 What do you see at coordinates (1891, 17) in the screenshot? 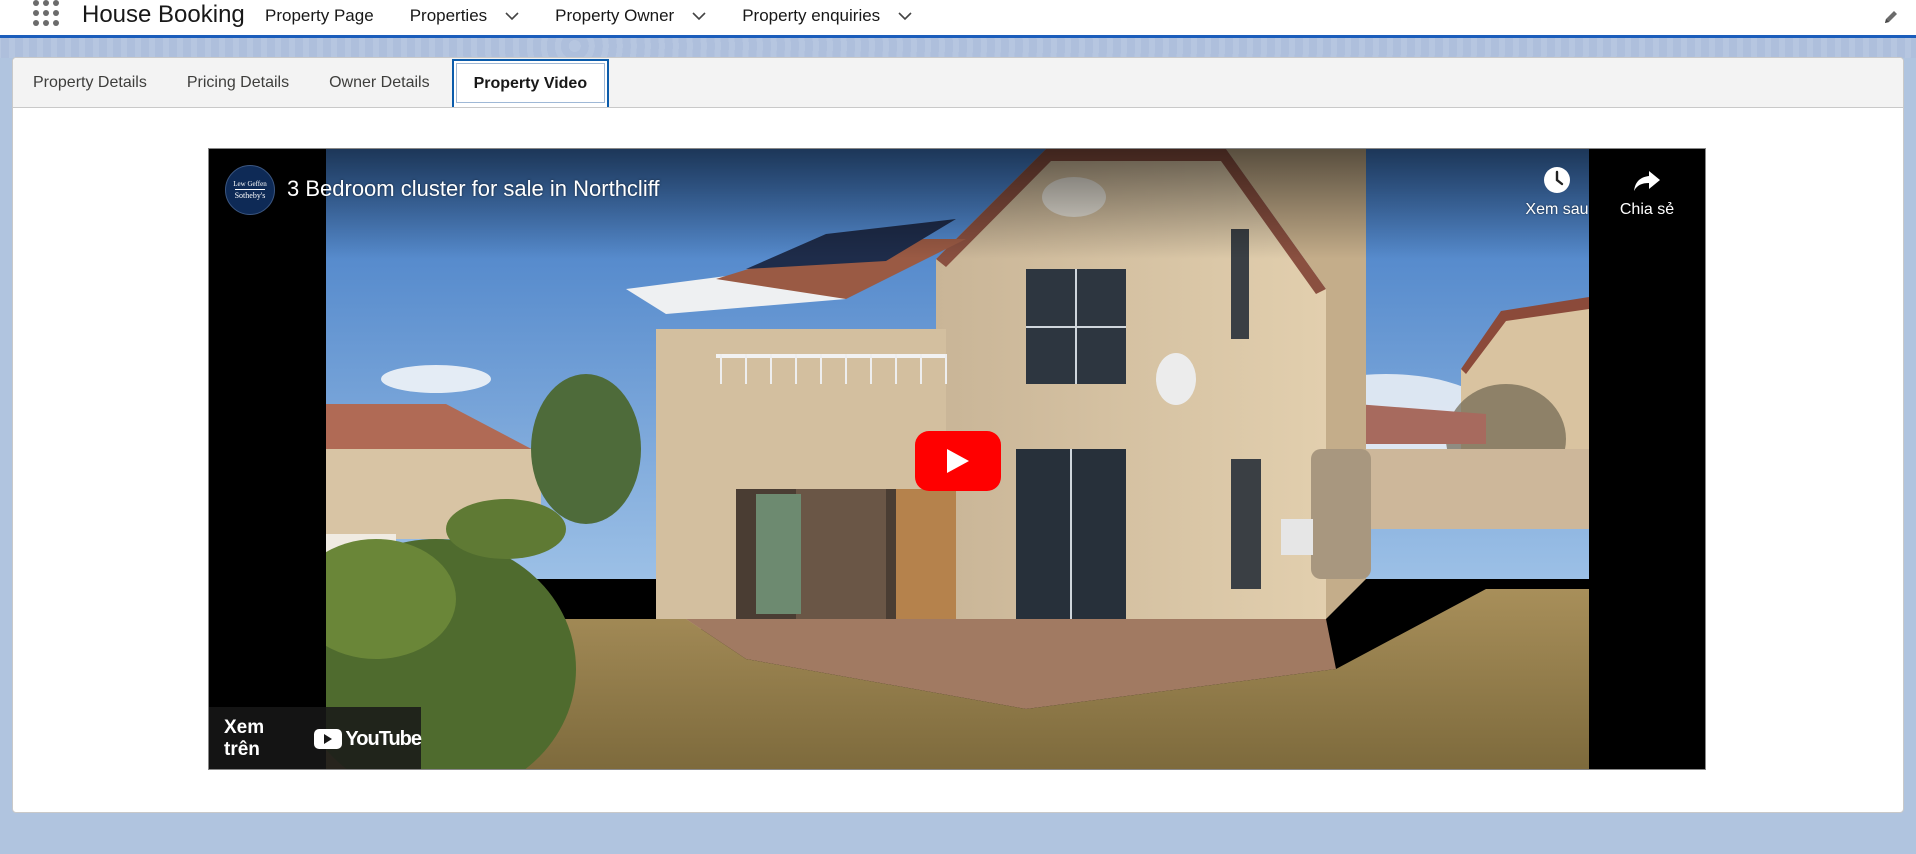
I see `edit-pencil-icon` at bounding box center [1891, 17].